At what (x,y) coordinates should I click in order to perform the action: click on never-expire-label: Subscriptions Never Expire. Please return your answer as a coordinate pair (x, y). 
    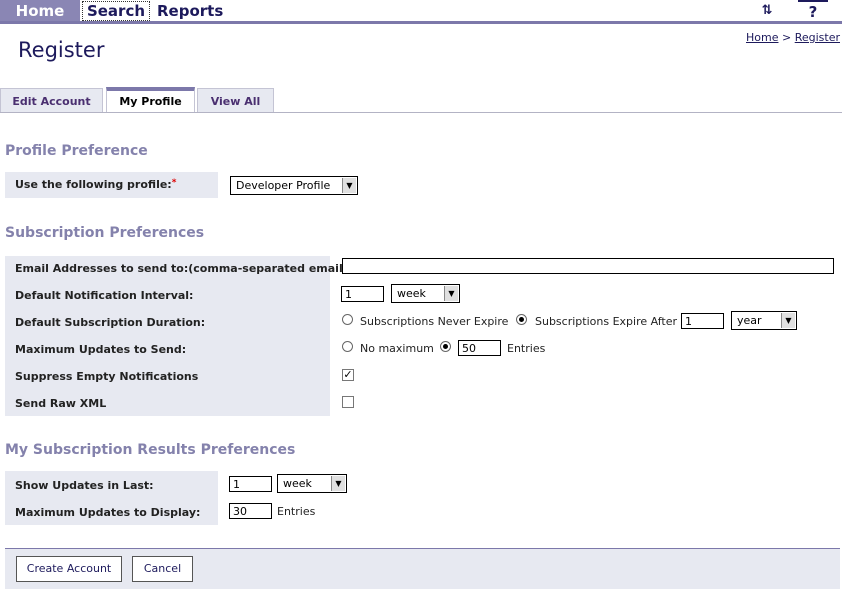
    Looking at the image, I should click on (434, 321).